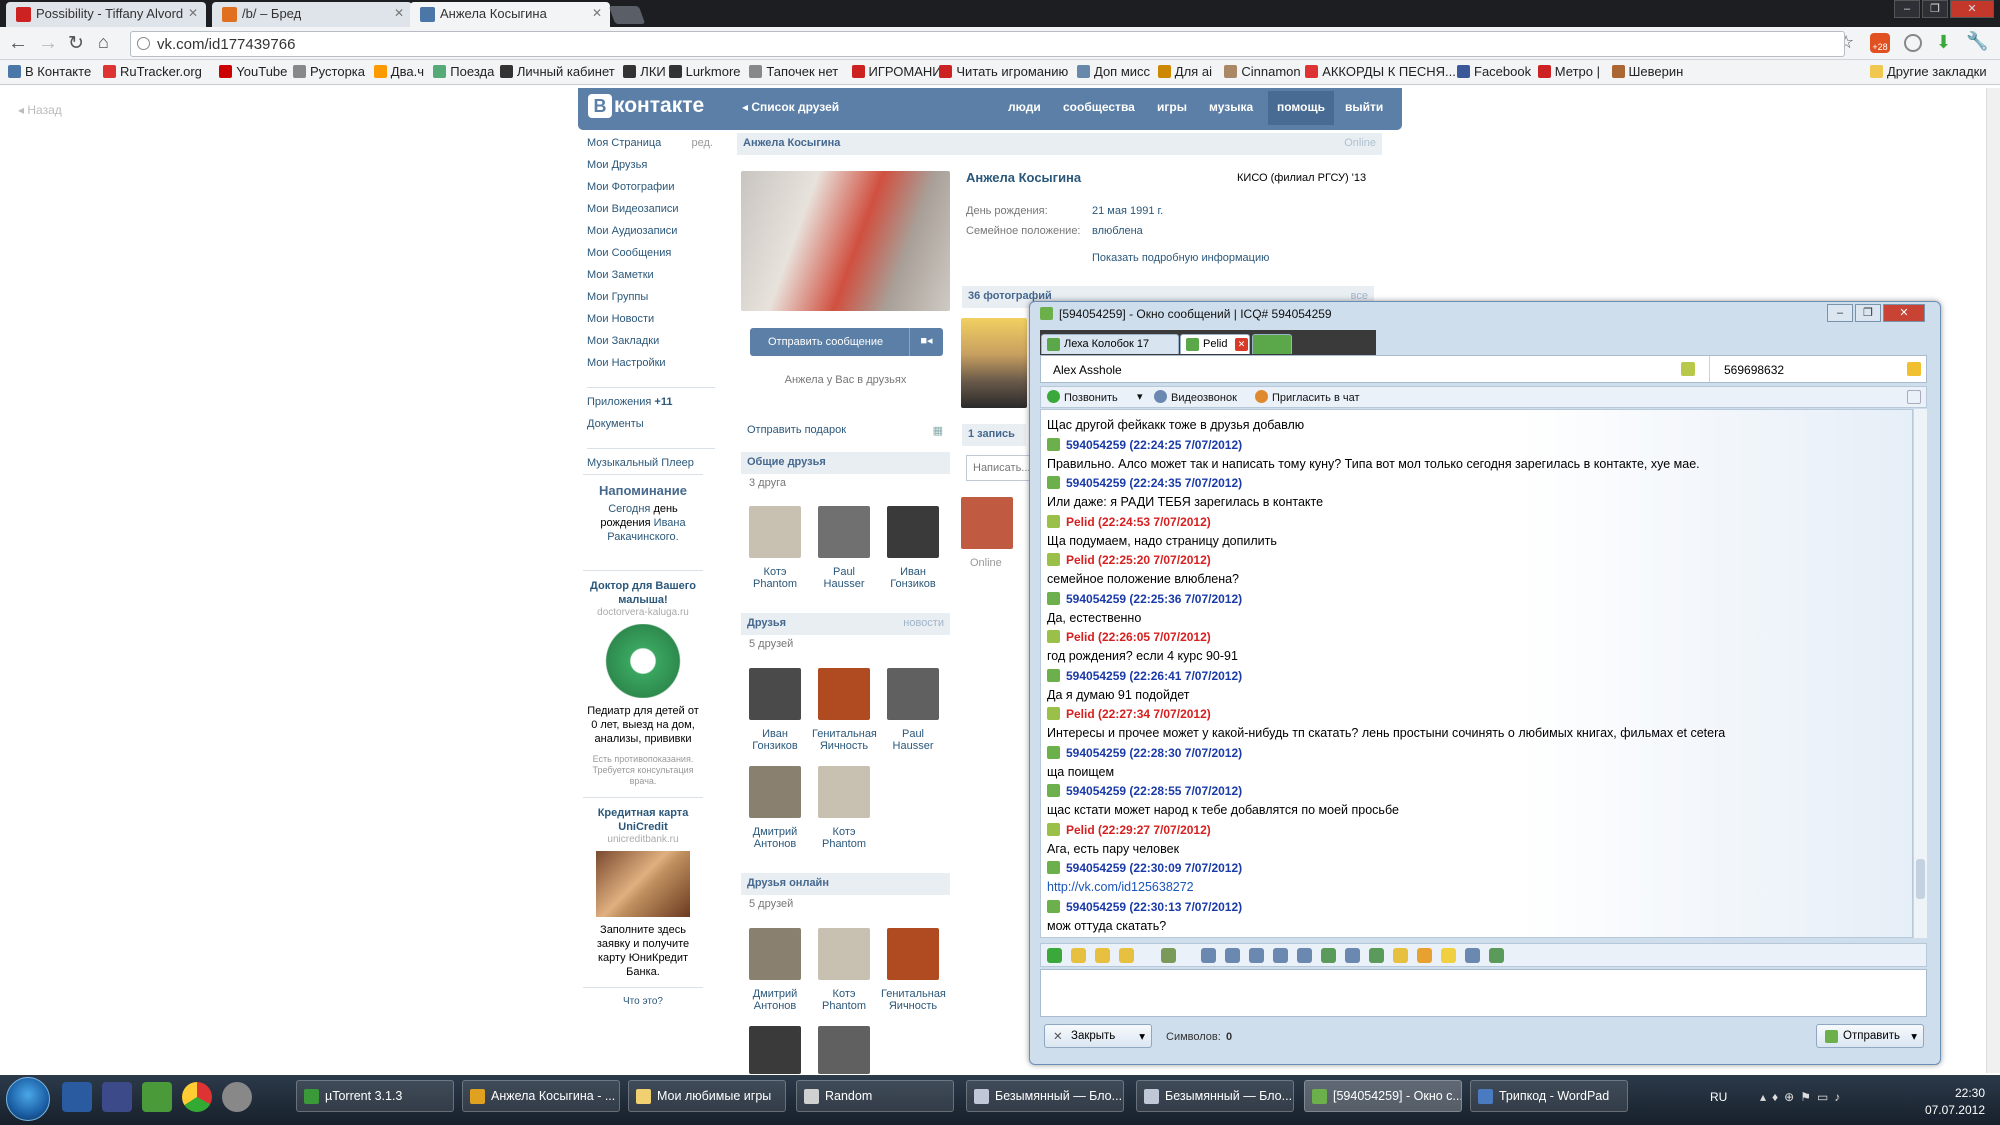  What do you see at coordinates (651, 280) in the screenshot?
I see `menu-notes: Мои Заметки` at bounding box center [651, 280].